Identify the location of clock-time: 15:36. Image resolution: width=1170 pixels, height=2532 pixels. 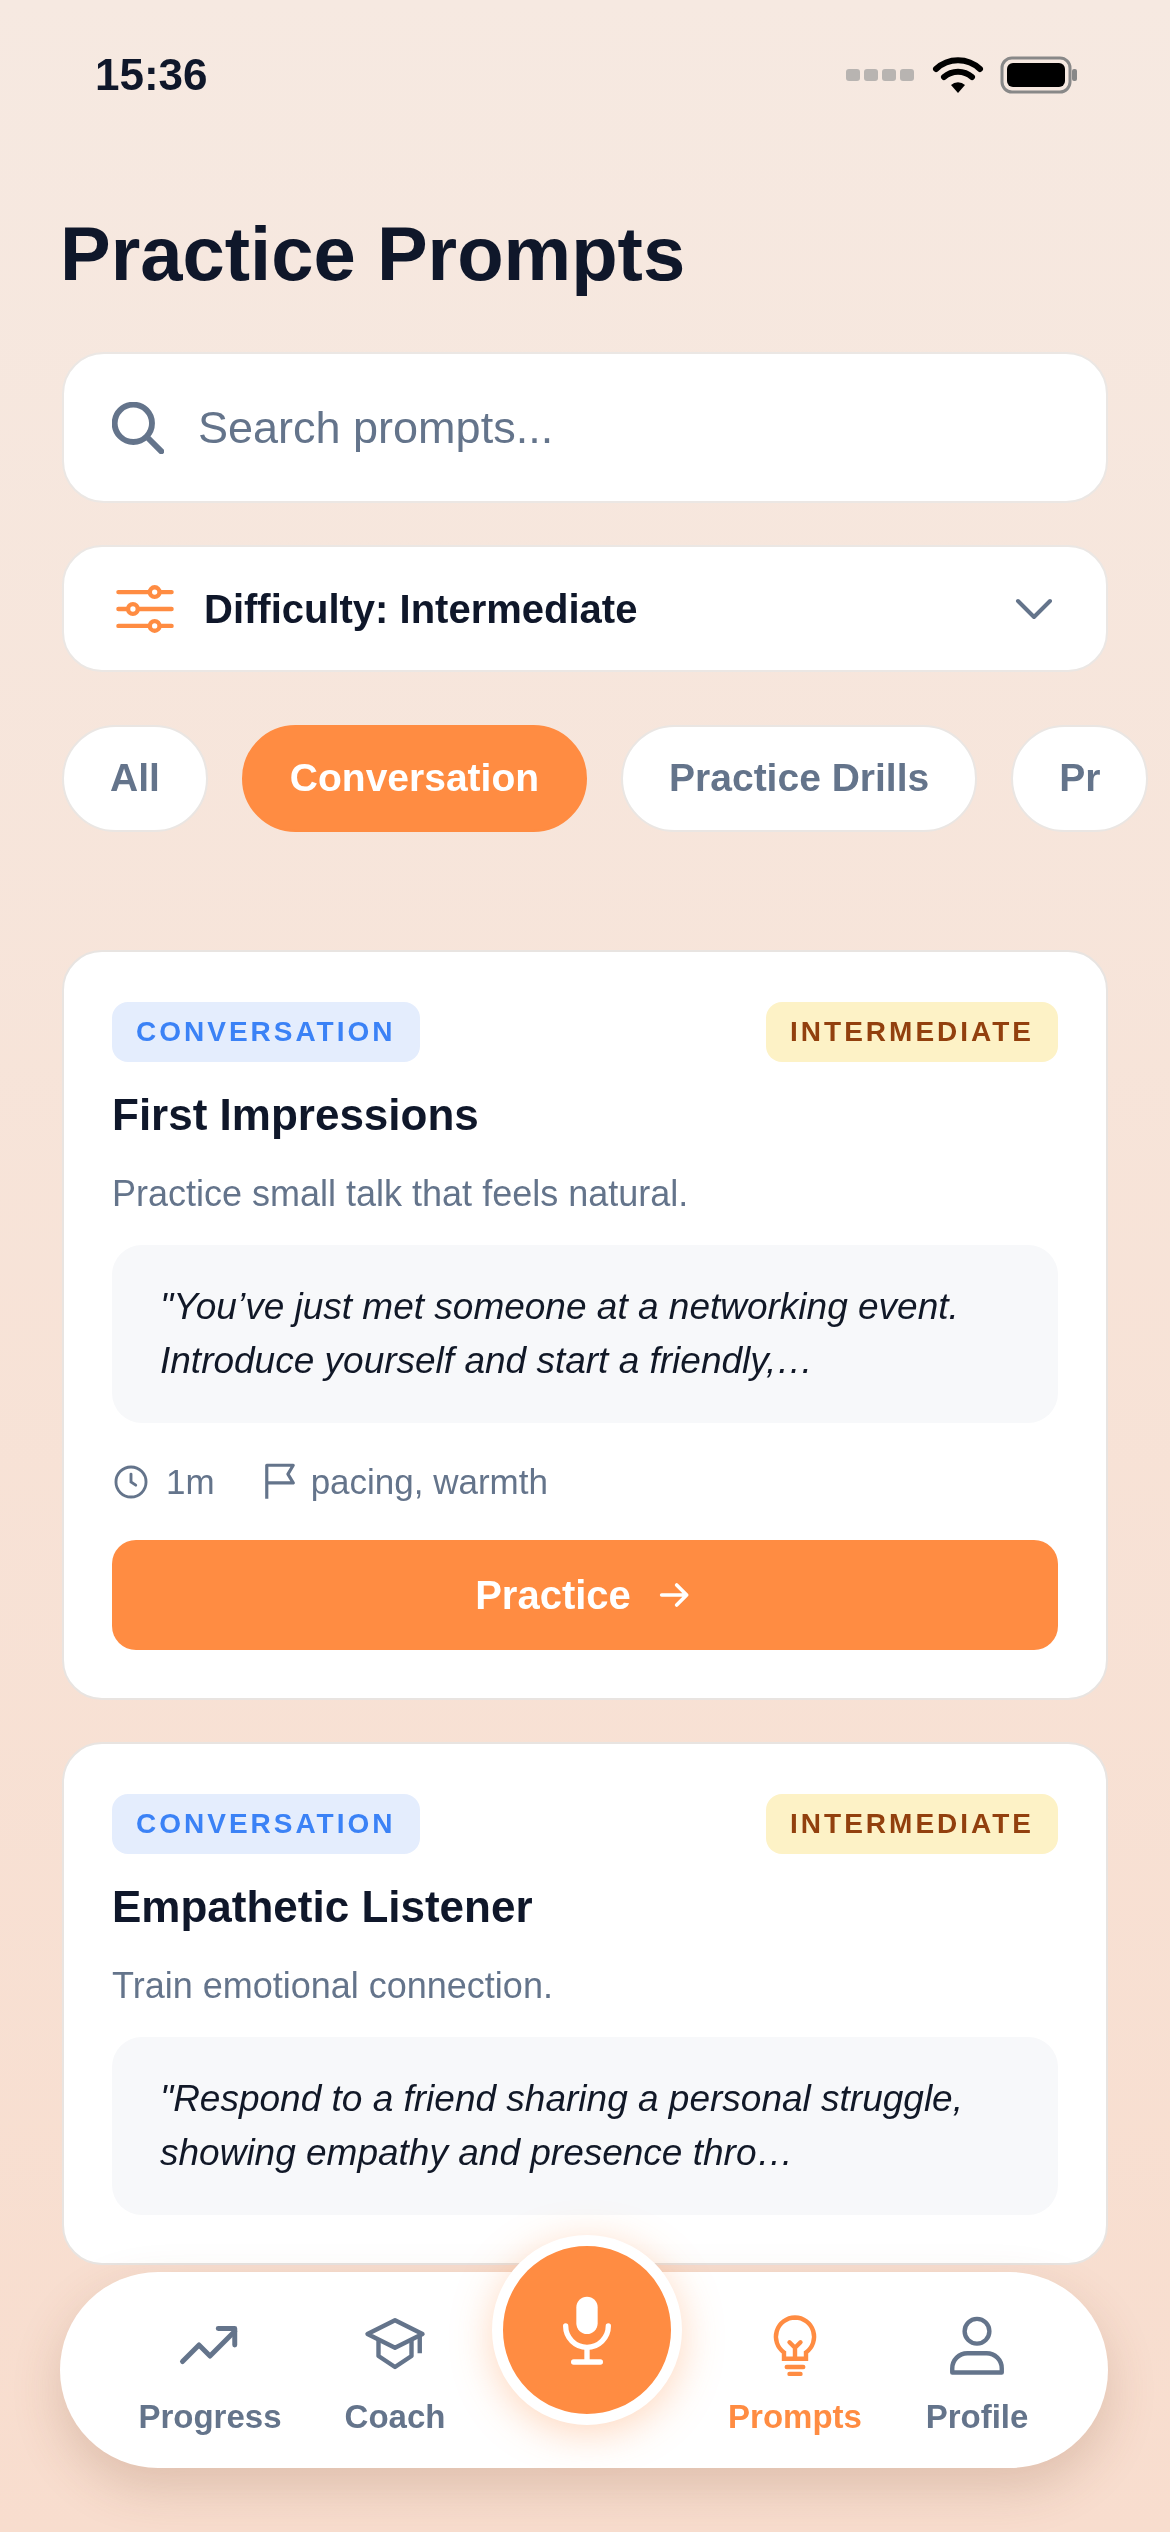
(151, 75).